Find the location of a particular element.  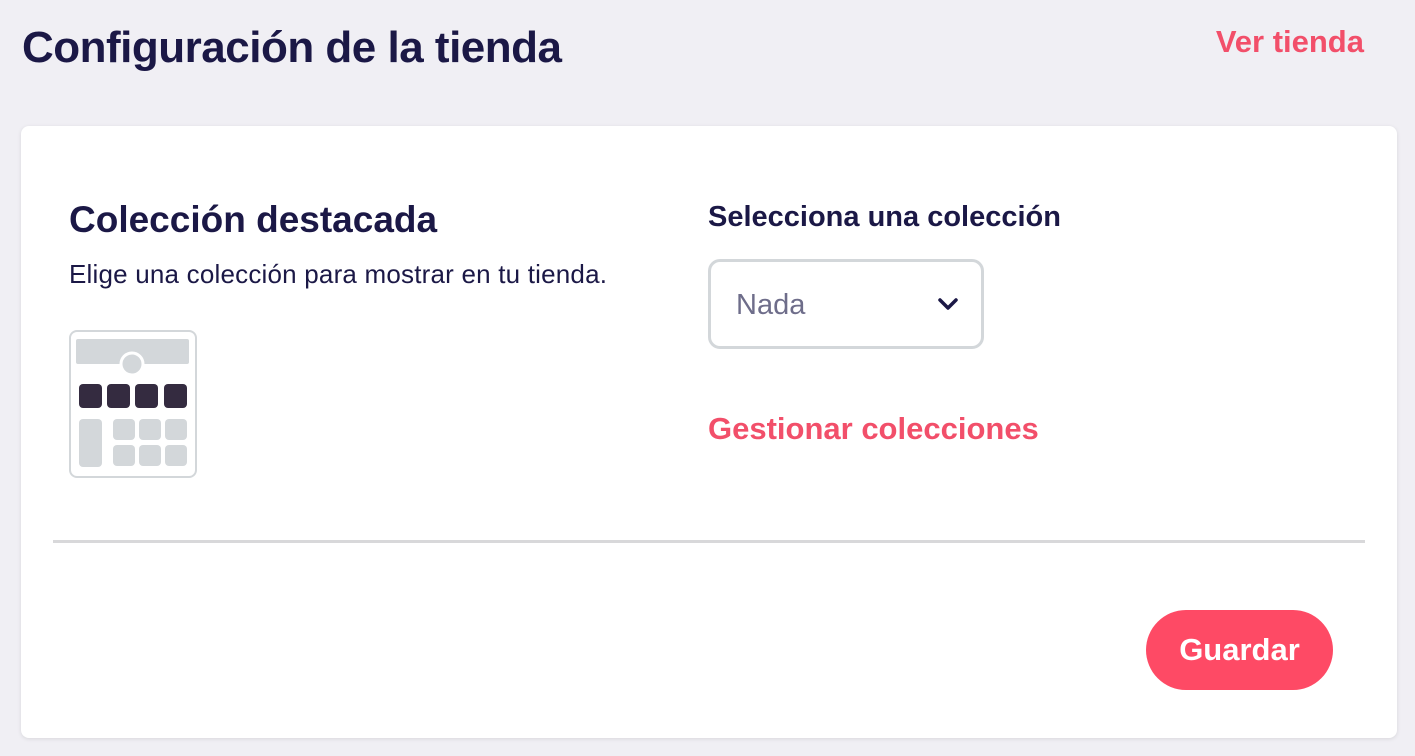

page-title: Configuración de la tienda is located at coordinates (292, 47).